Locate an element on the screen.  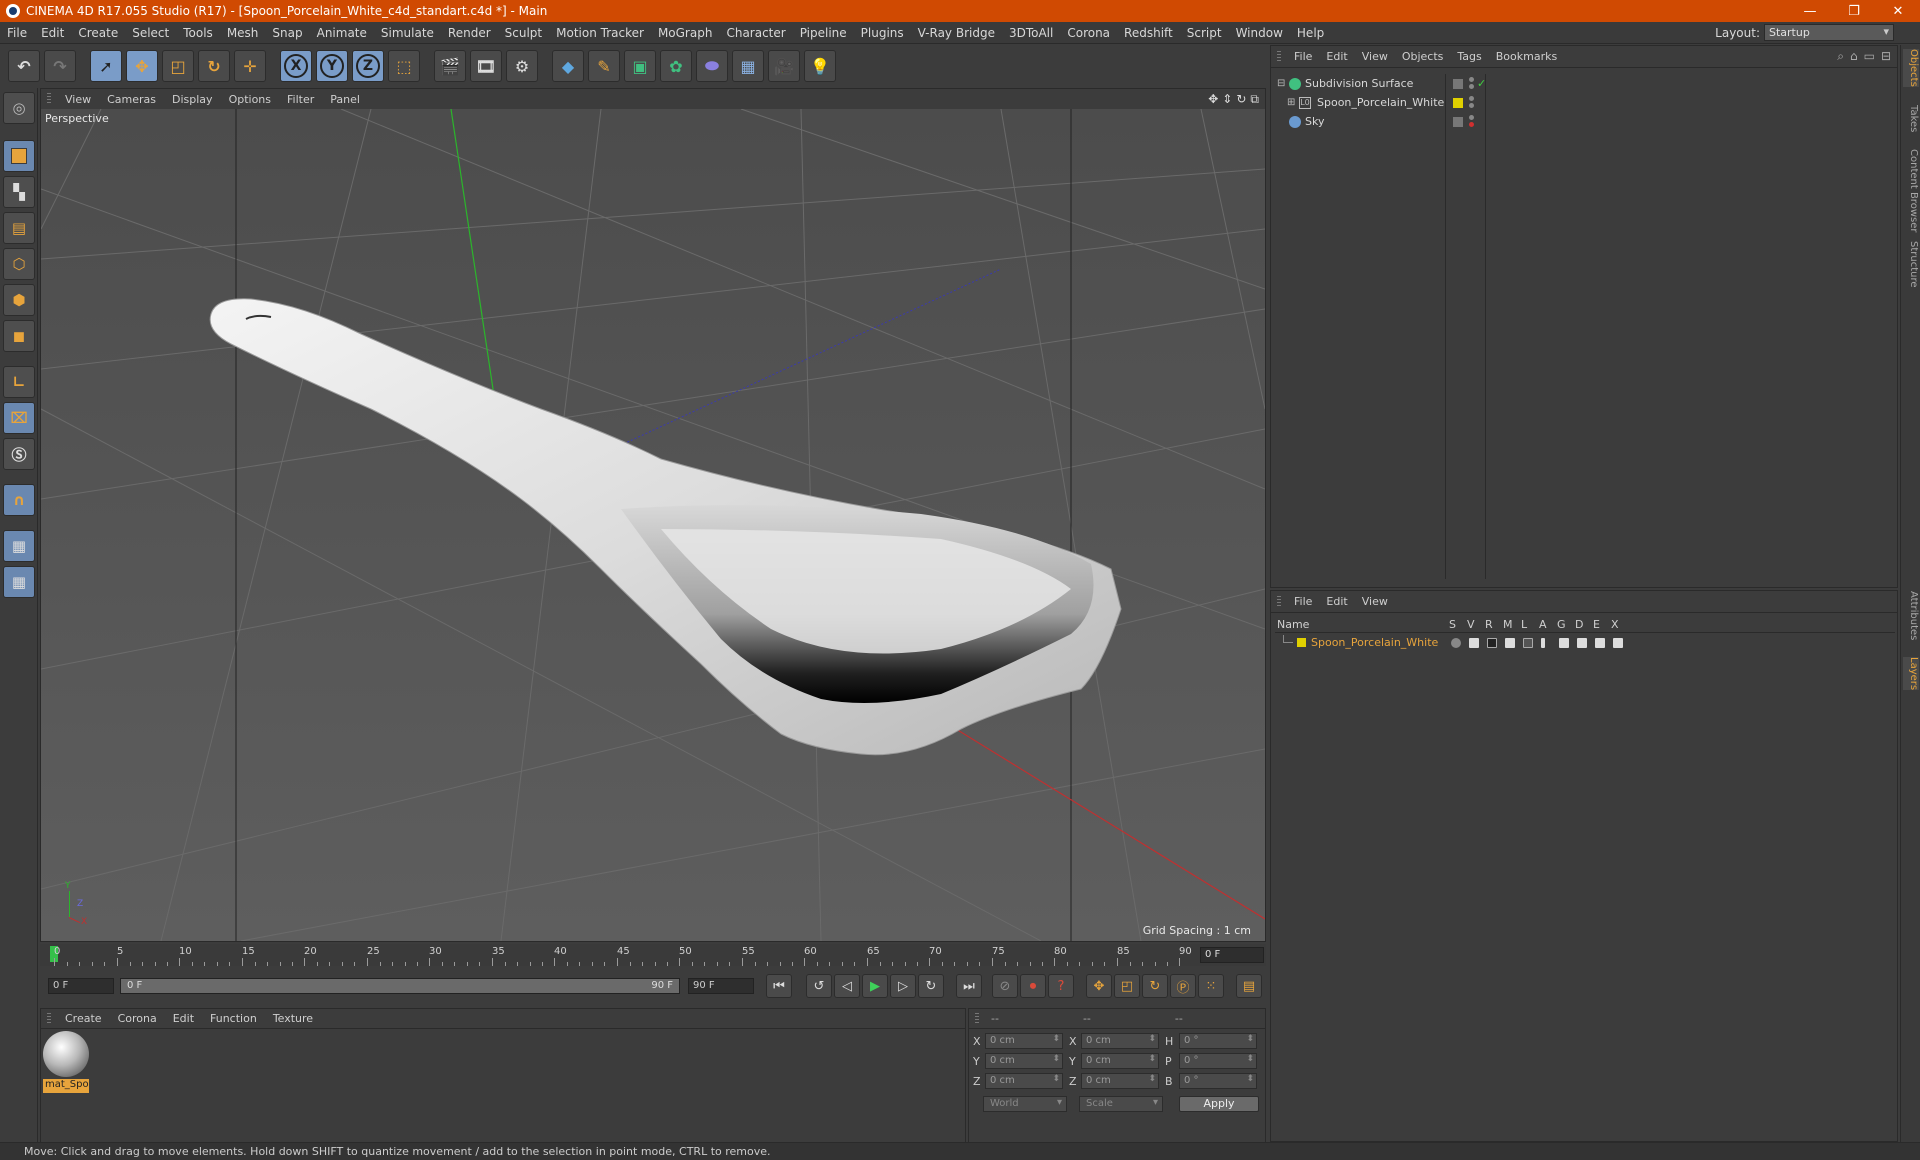
record-rotation-button: ↻ is located at coordinates (1155, 986).